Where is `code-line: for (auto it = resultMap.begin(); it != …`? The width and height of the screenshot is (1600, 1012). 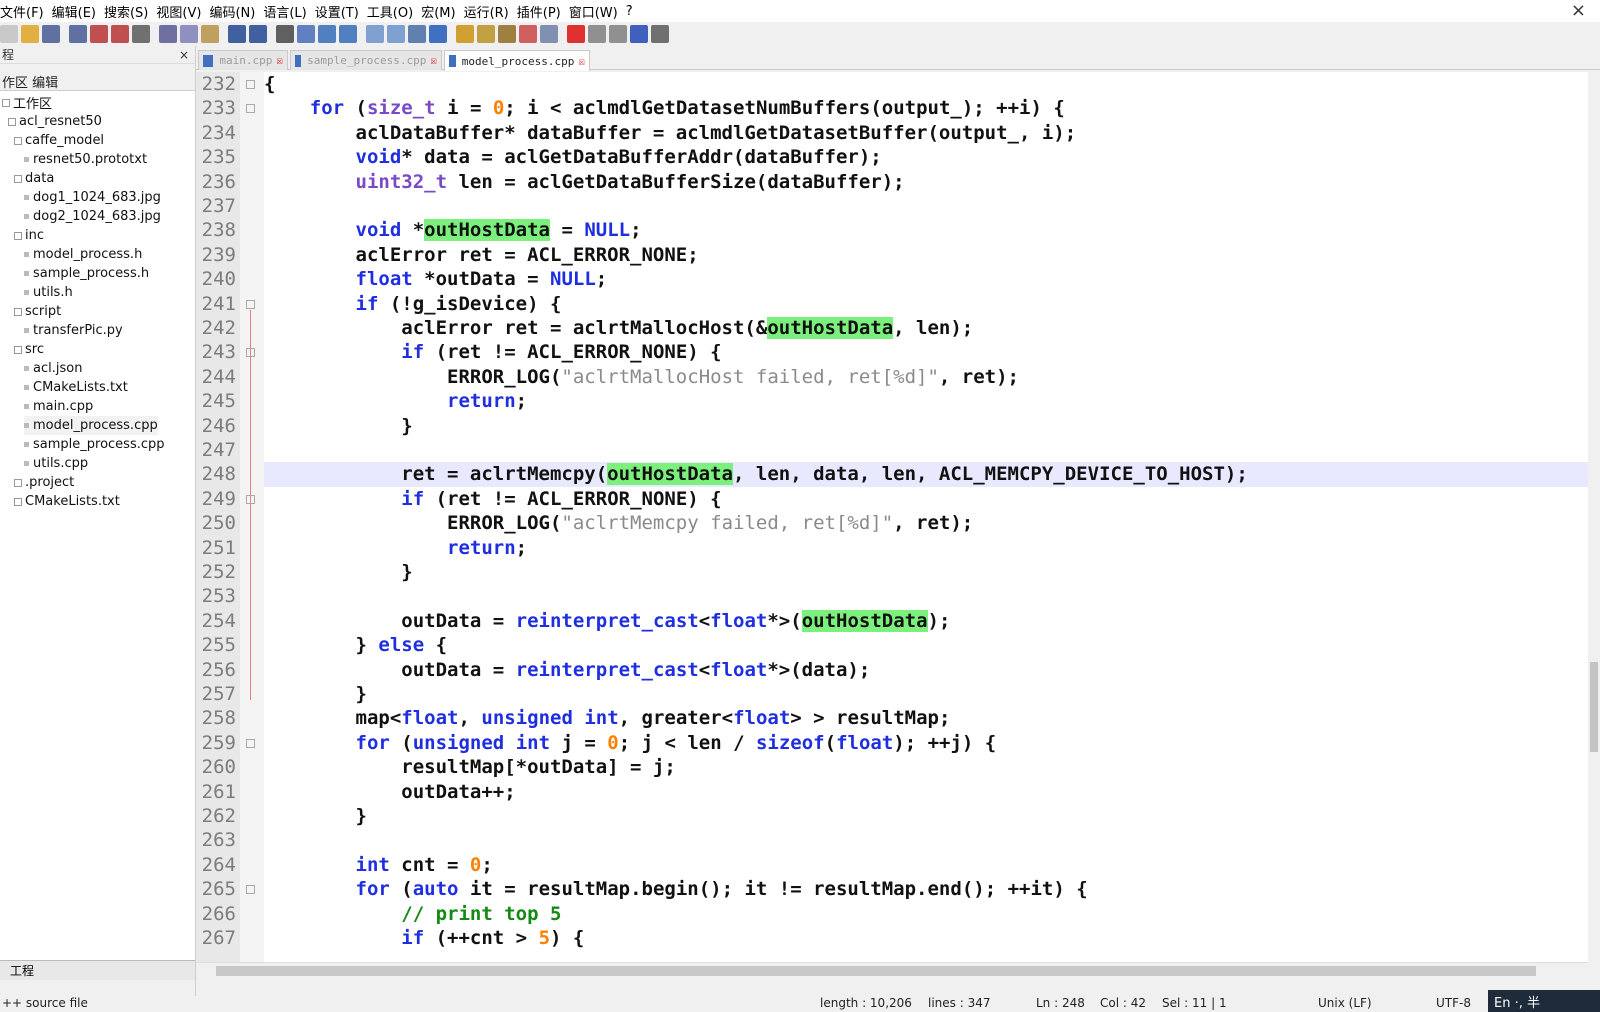 code-line: for (auto it = resultMap.begin(); it != … is located at coordinates (676, 889).